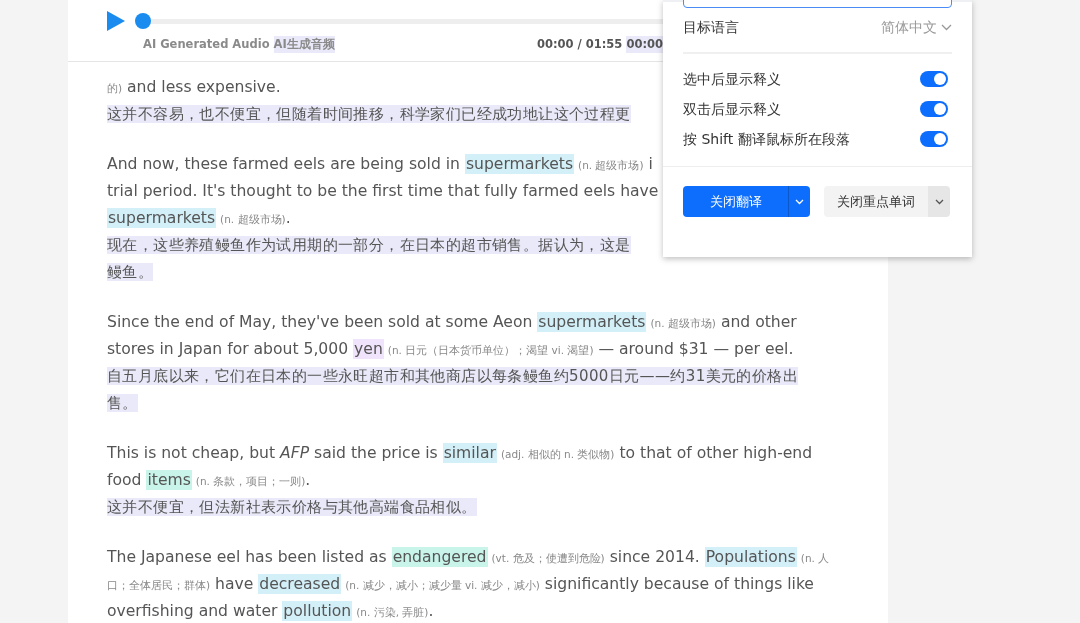 Image resolution: width=1080 pixels, height=623 pixels. What do you see at coordinates (442, 585) in the screenshot?
I see `word-gloss: (n. 减少，减小；减少量 vi. 减少，减小)` at bounding box center [442, 585].